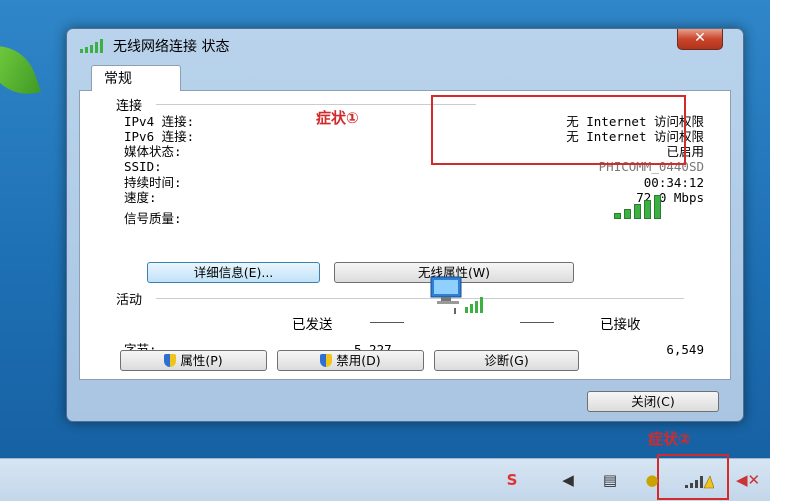  What do you see at coordinates (159, 121) in the screenshot?
I see `ipv4-label: IPv4 连接:` at bounding box center [159, 121].